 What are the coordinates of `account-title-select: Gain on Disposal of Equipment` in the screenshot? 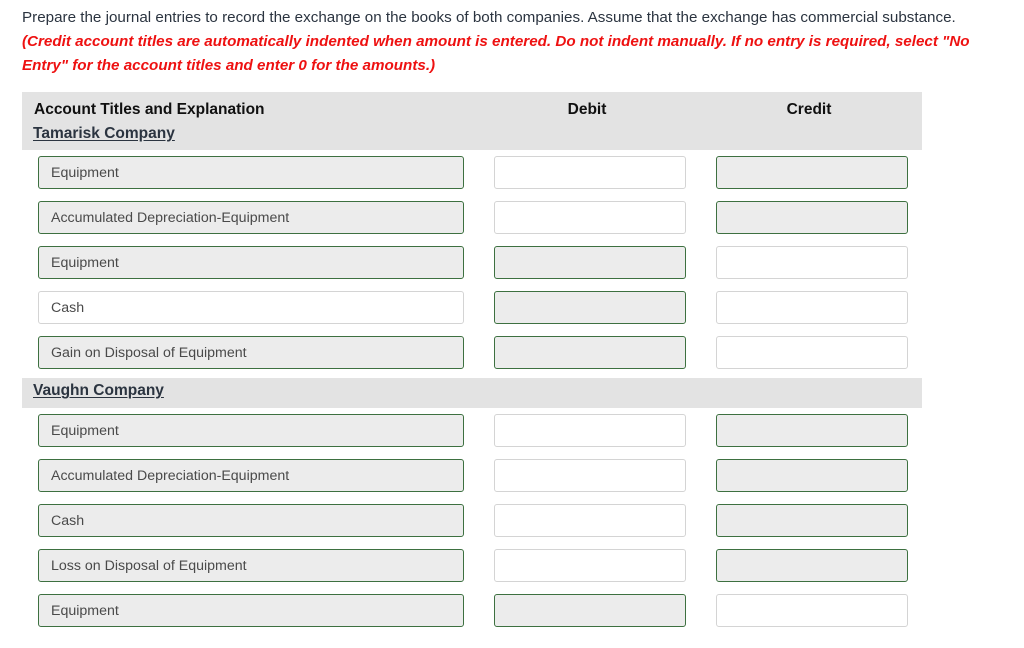 It's located at (251, 352).